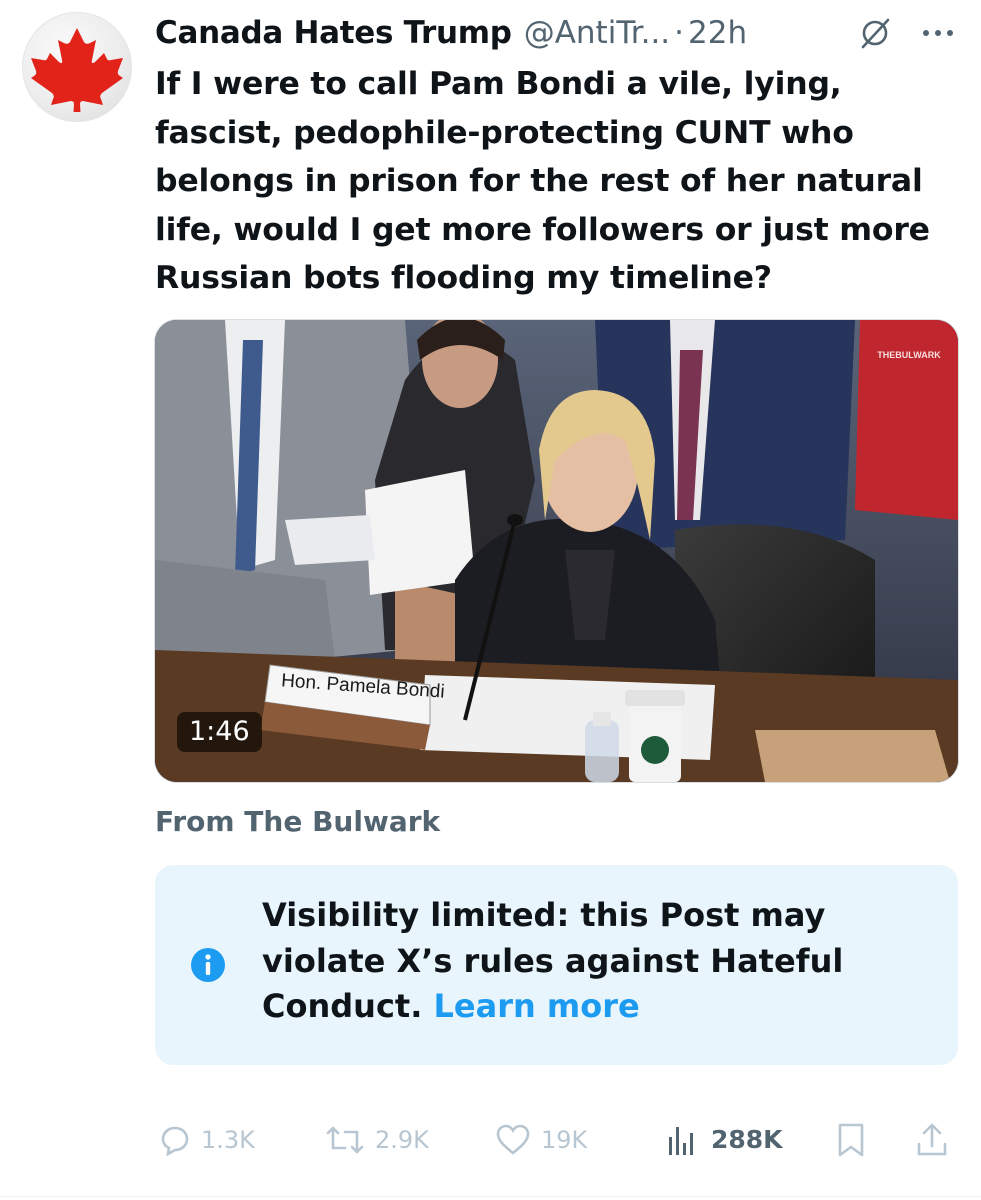  Describe the element at coordinates (77, 70) in the screenshot. I see `maple-leaf-icon` at that location.